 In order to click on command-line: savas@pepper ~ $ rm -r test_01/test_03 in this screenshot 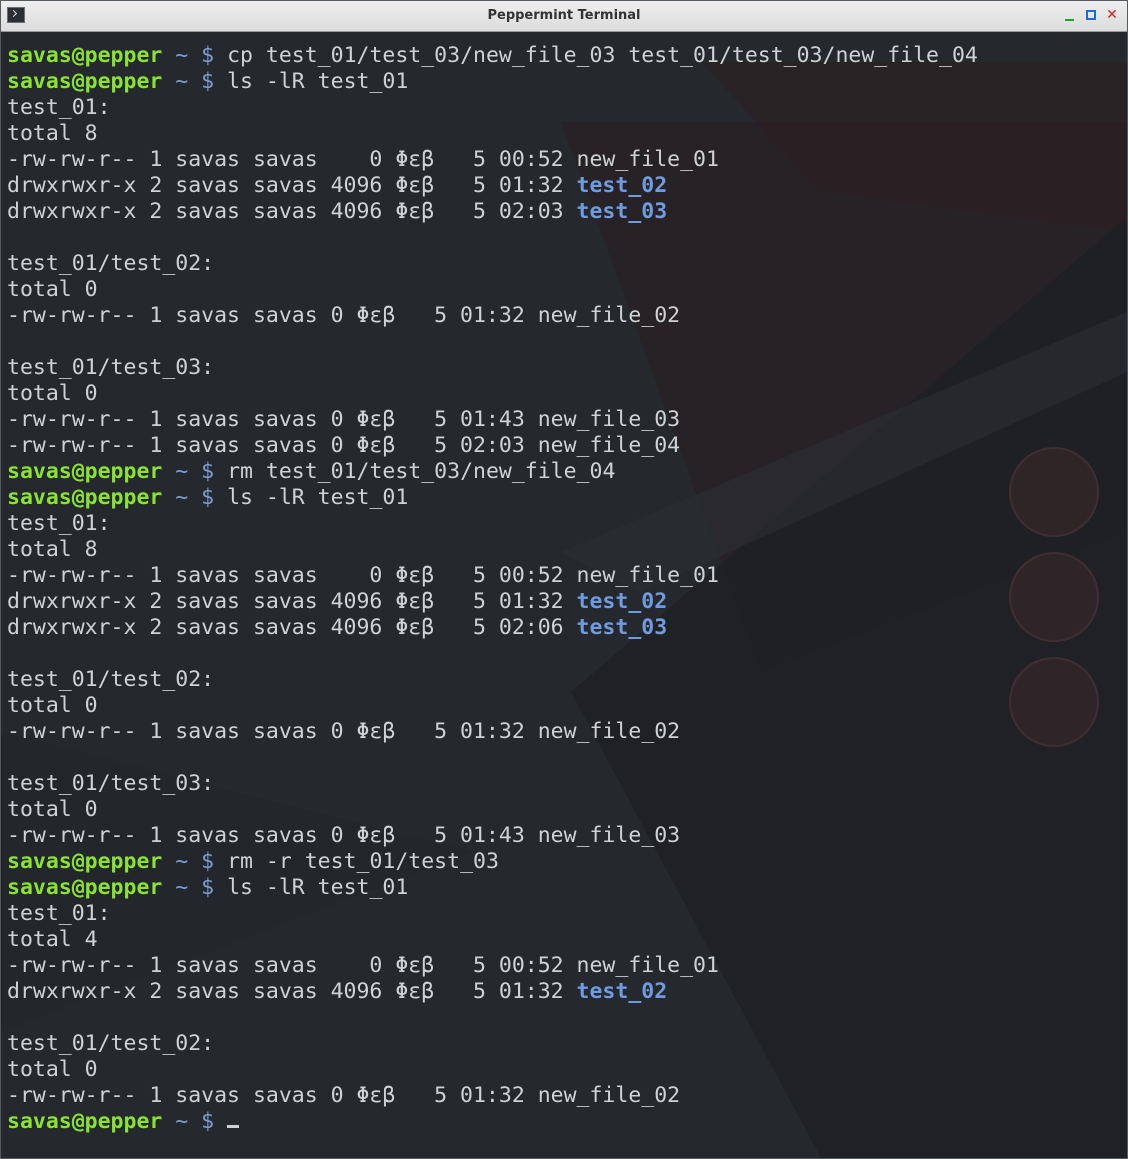, I will do `click(492, 862)`.